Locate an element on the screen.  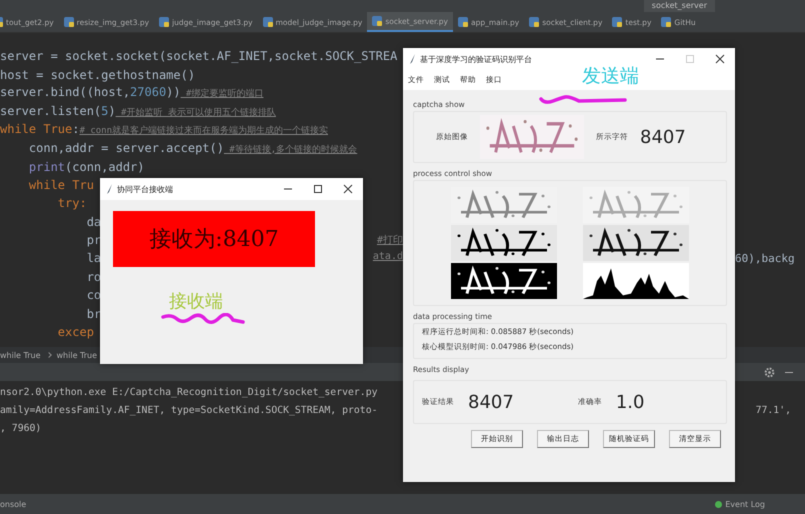
settings-icon is located at coordinates (769, 372).